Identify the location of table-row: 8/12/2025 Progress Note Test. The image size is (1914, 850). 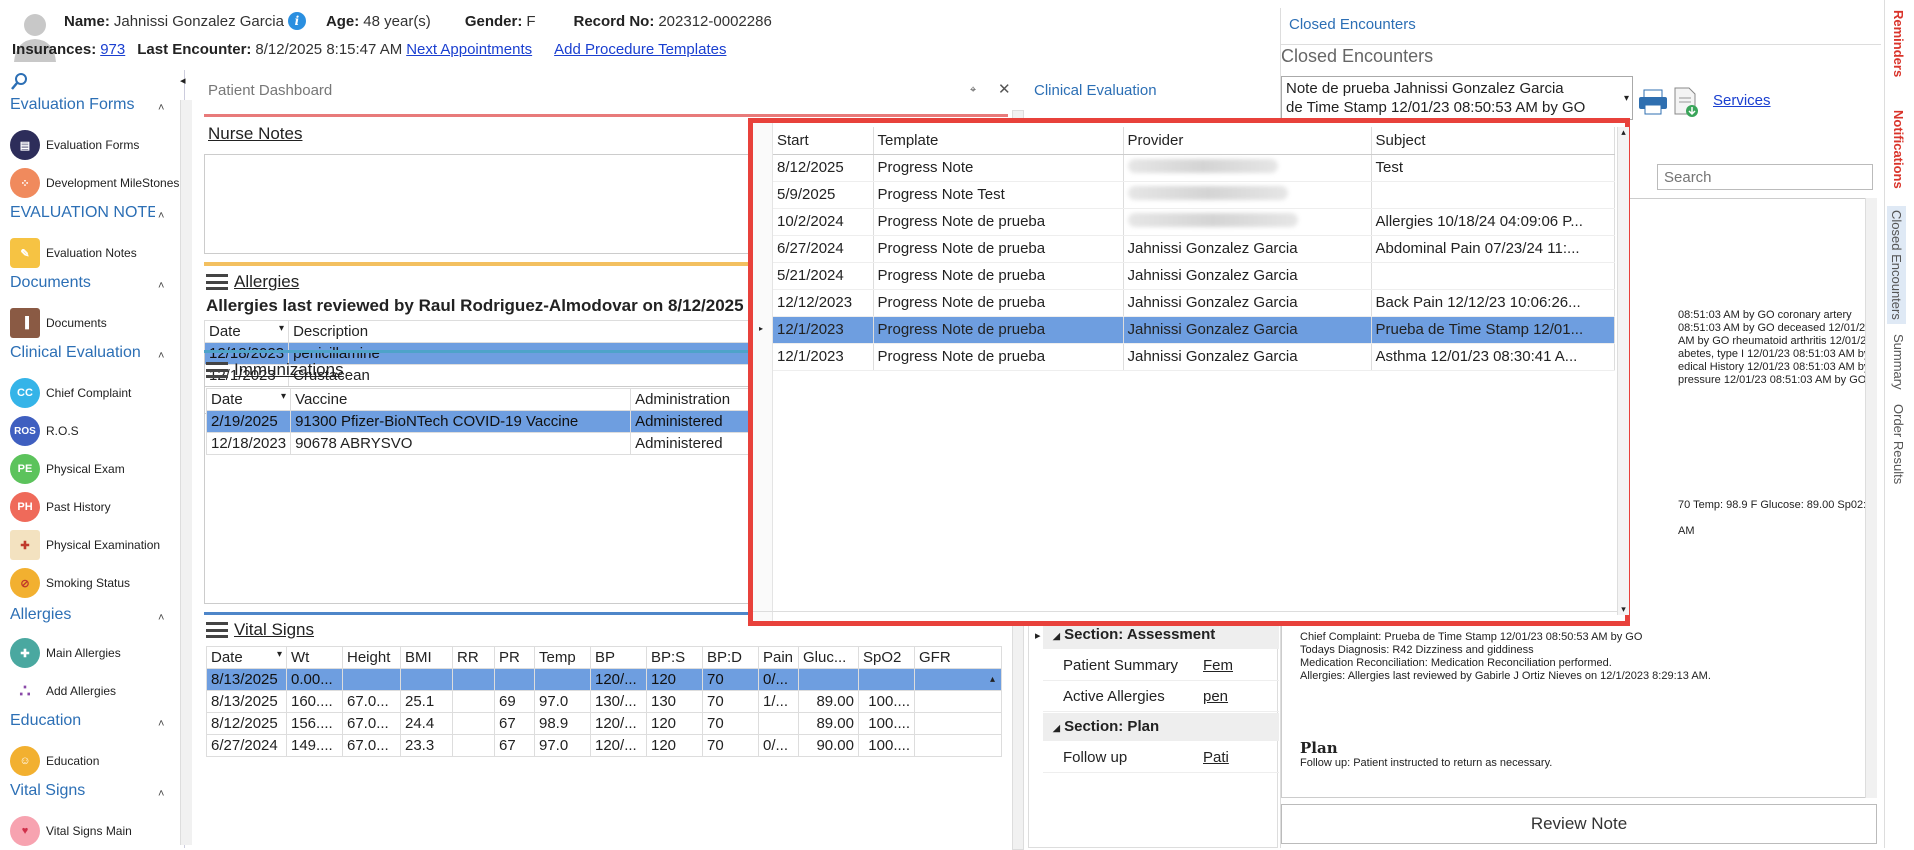
(1194, 168).